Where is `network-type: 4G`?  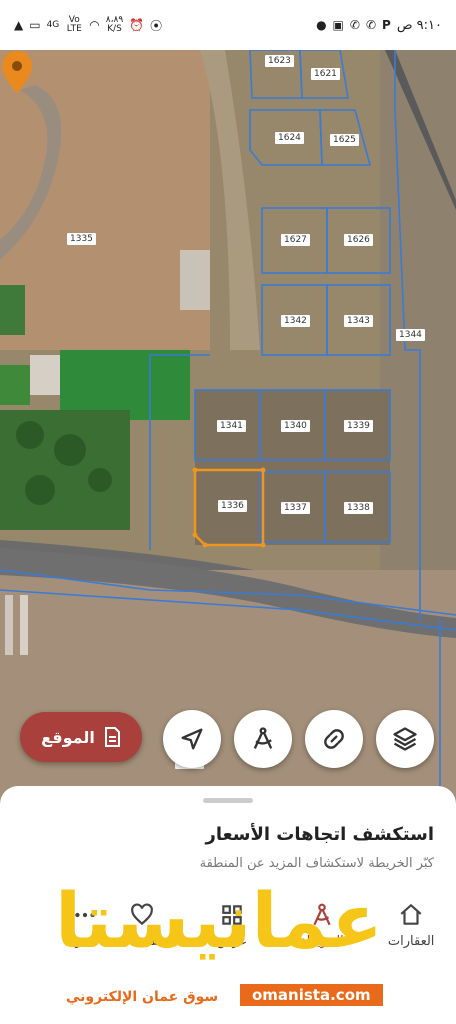
network-type: 4G is located at coordinates (53, 24).